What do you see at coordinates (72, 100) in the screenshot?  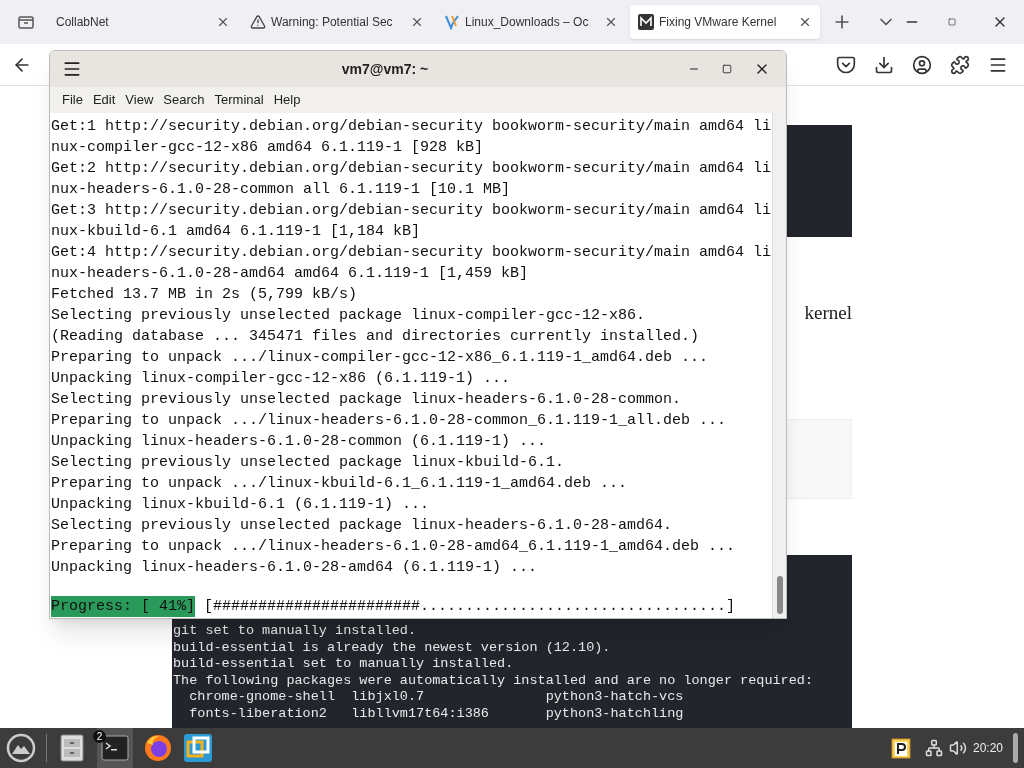 I see `menu-item: File` at bounding box center [72, 100].